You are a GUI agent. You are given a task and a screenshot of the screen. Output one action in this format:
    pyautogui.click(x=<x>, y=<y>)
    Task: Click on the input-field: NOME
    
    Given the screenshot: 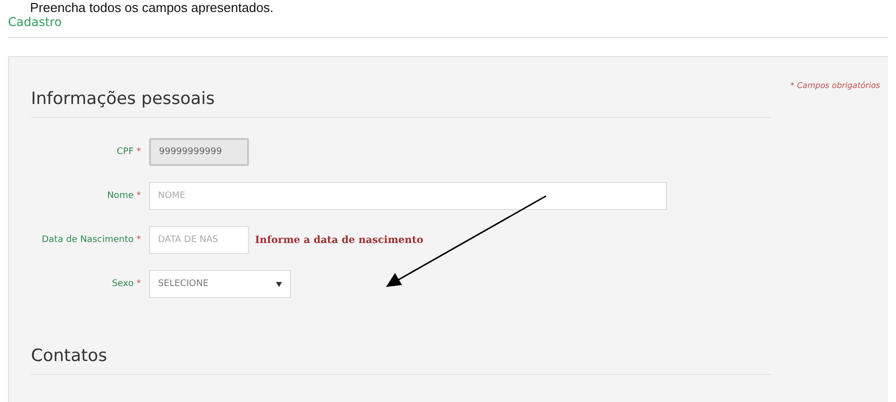 What is the action you would take?
    pyautogui.click(x=408, y=196)
    